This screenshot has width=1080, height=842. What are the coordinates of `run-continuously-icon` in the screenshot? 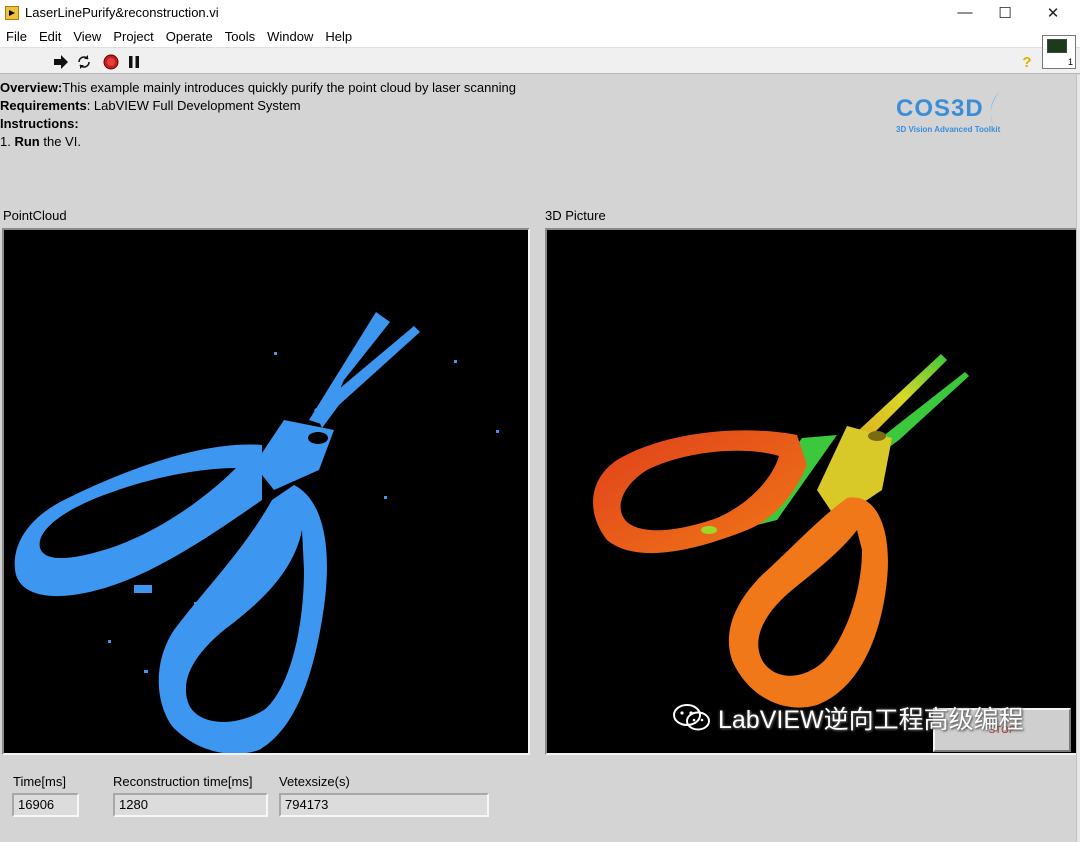 It's located at (84, 62).